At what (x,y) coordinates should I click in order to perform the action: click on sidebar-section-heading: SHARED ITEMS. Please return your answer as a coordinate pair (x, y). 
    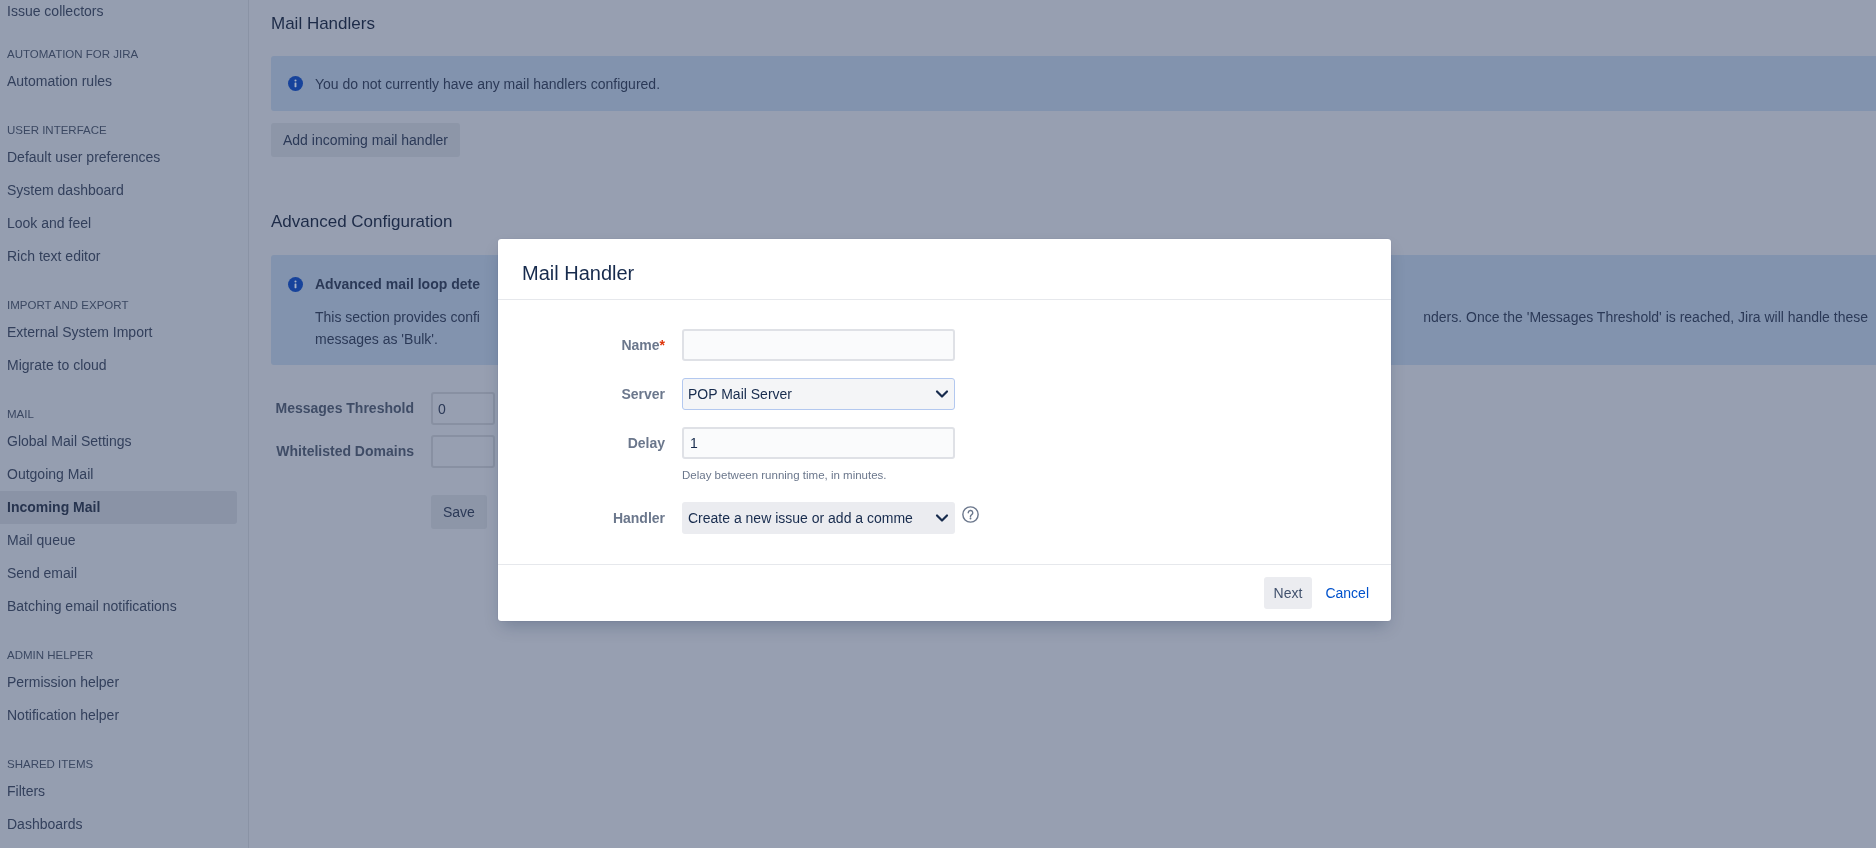
    Looking at the image, I should click on (50, 764).